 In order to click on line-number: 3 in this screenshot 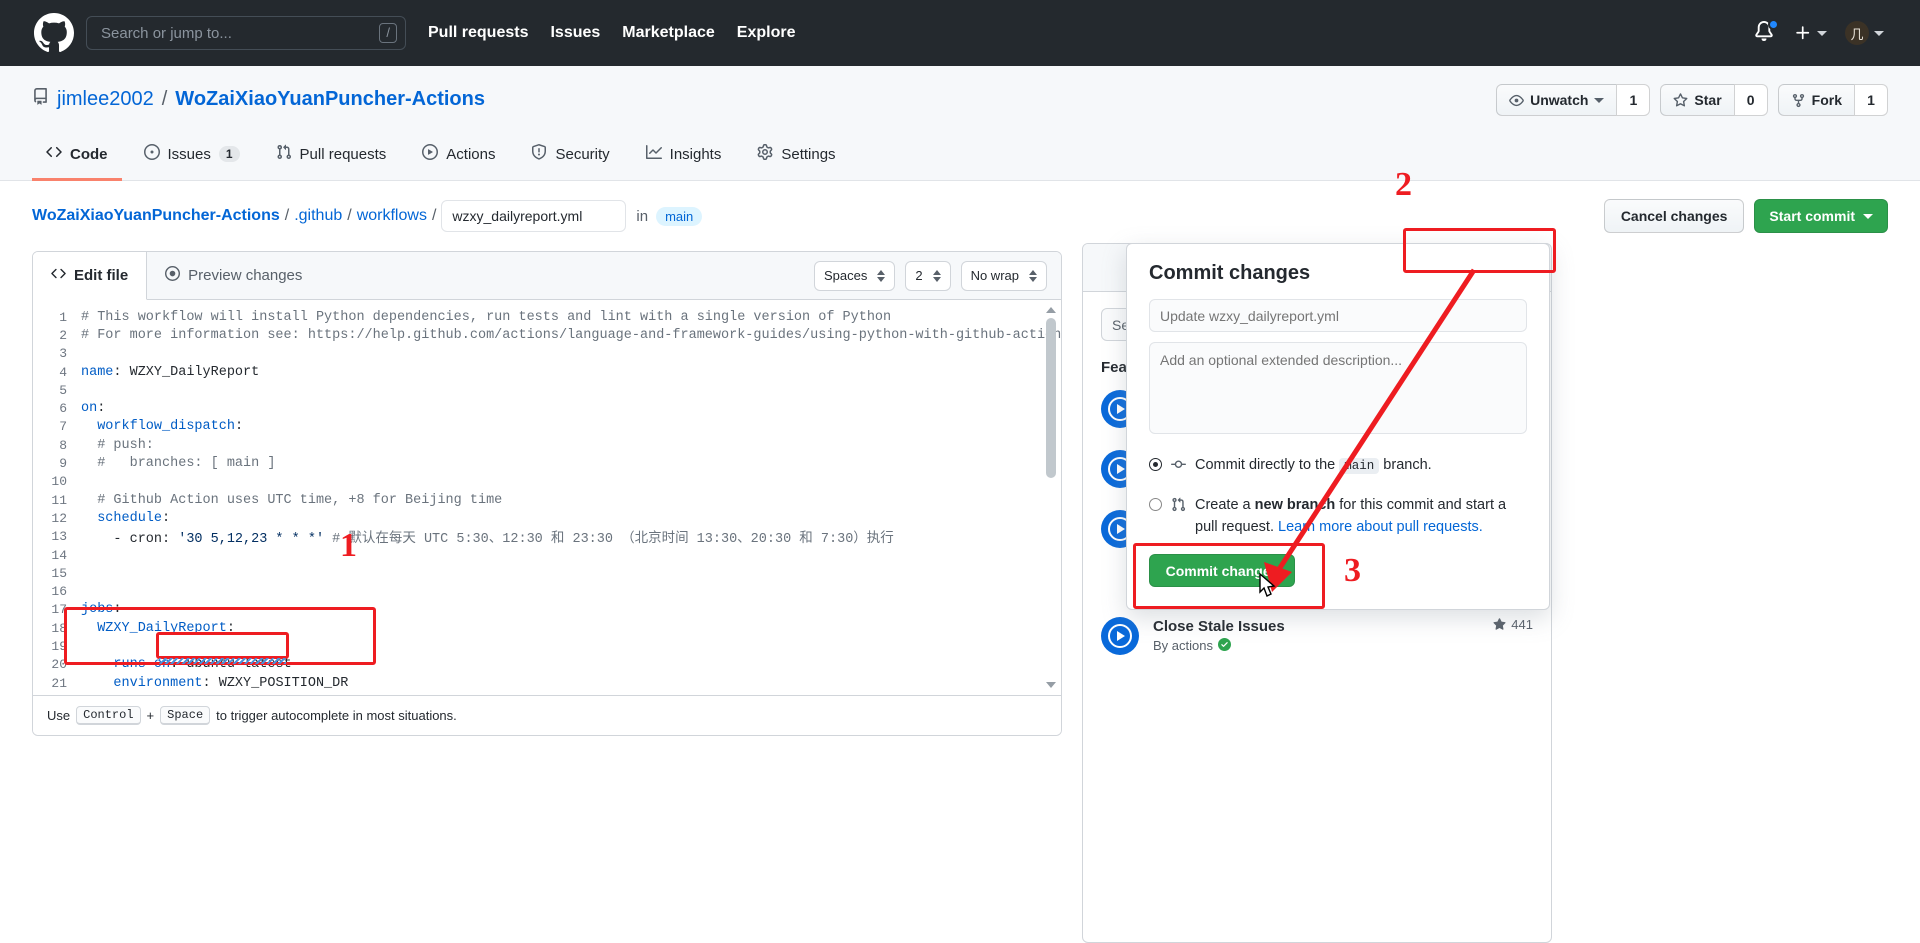, I will do `click(63, 354)`.